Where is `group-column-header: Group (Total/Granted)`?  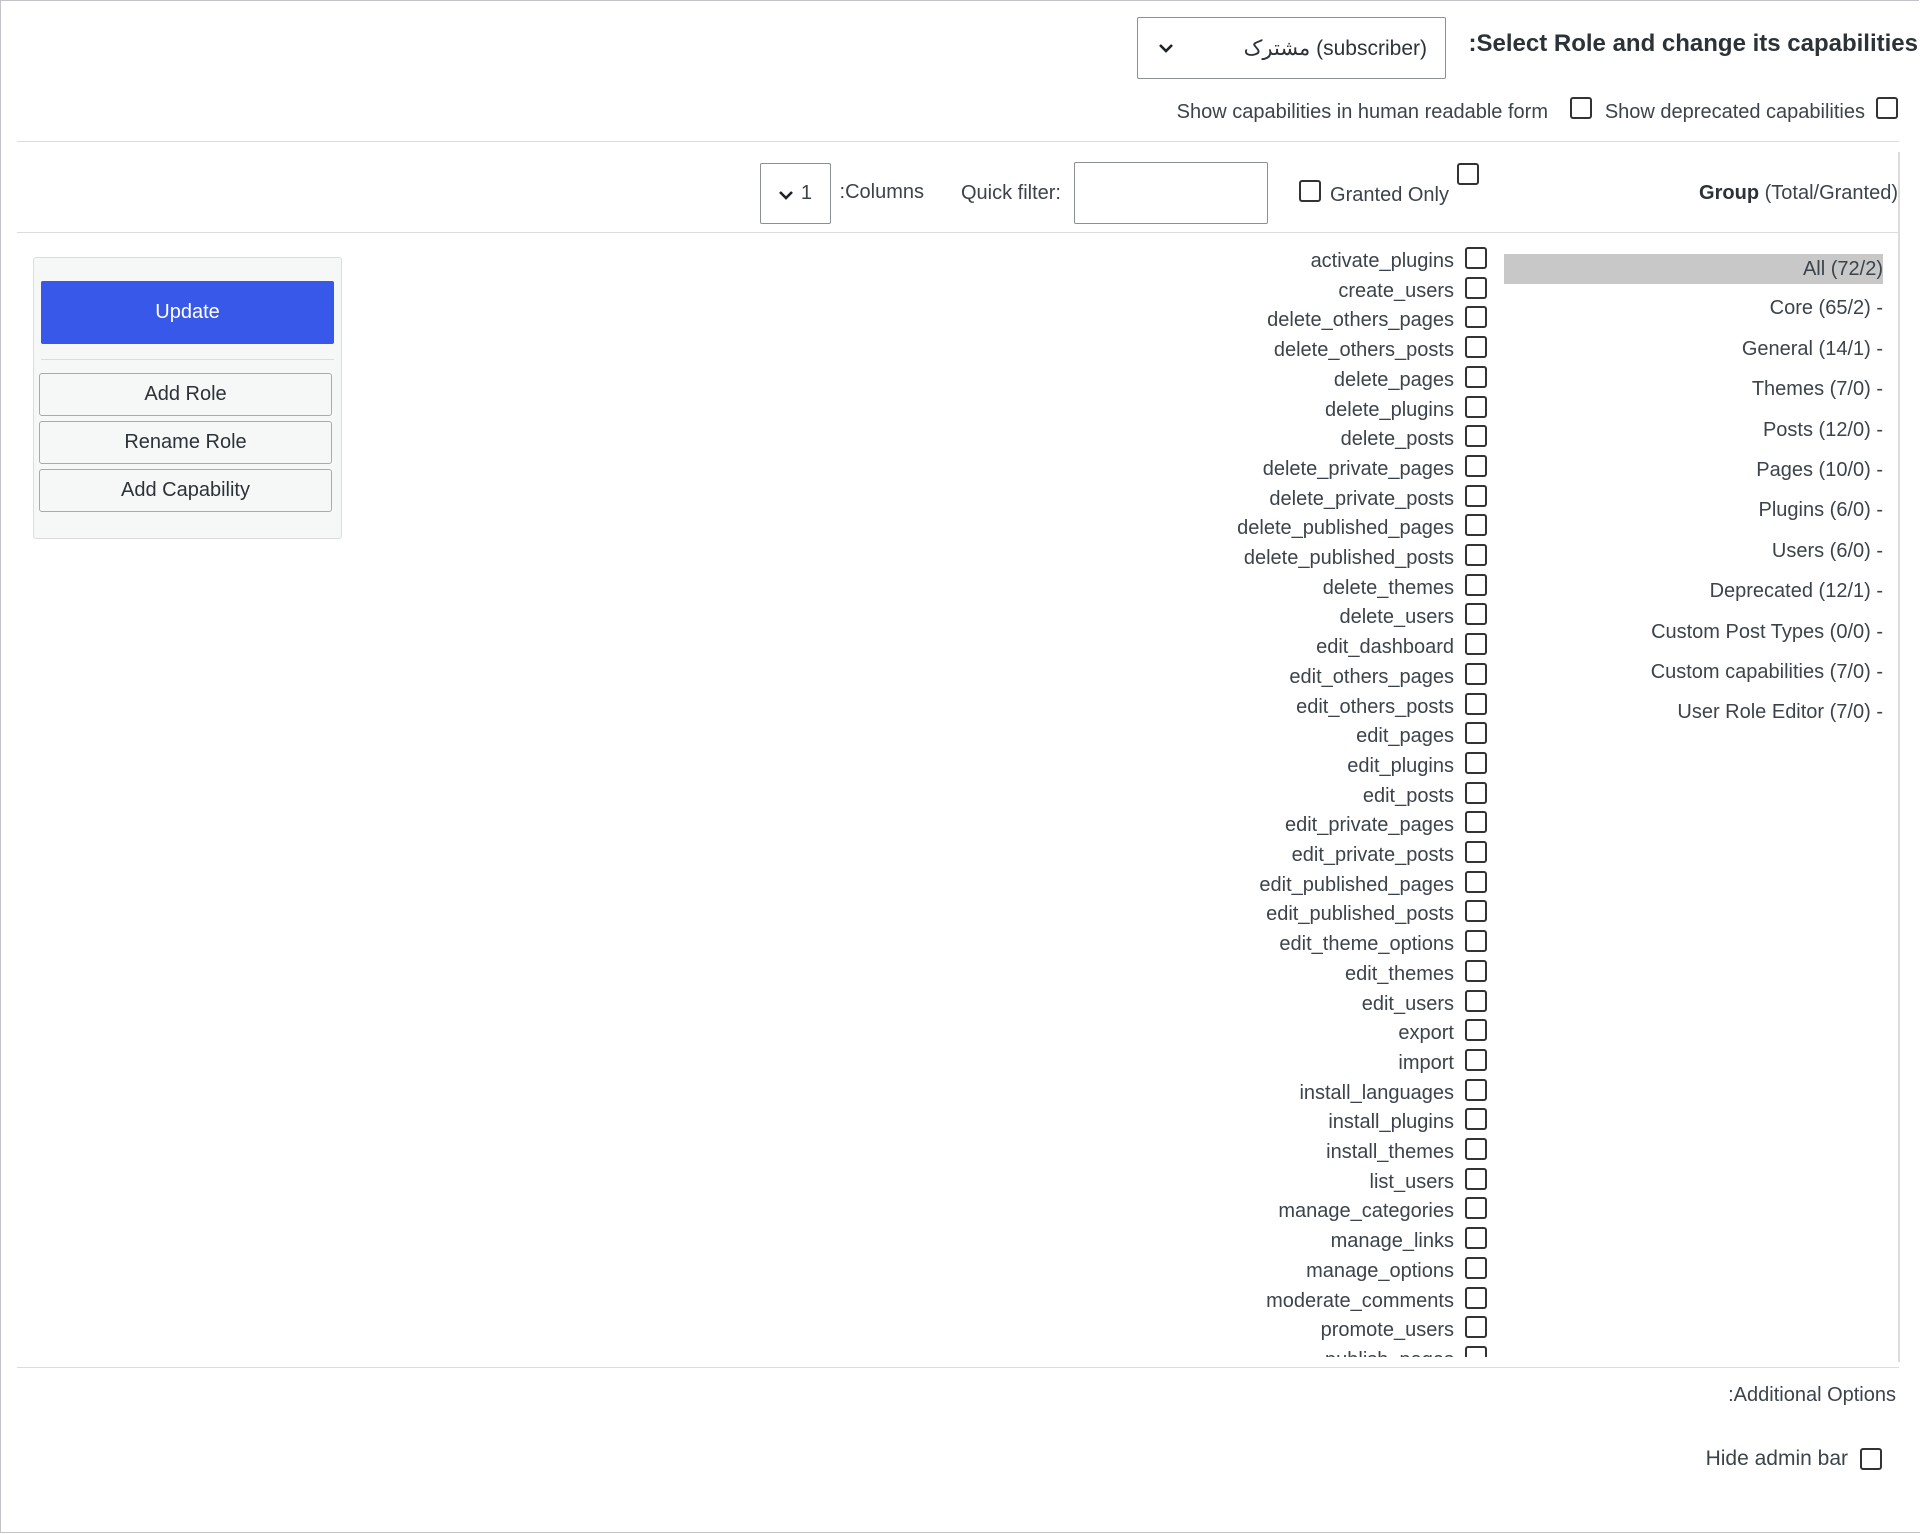 group-column-header: Group (Total/Granted) is located at coordinates (1798, 193).